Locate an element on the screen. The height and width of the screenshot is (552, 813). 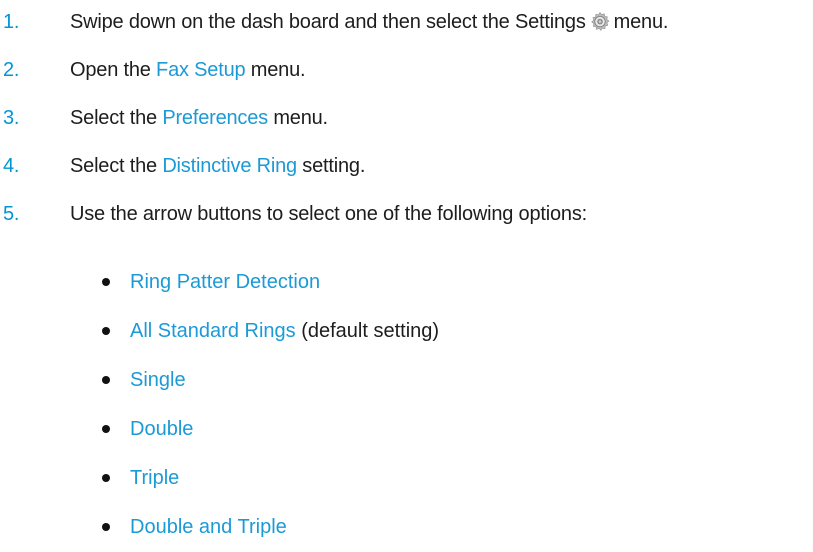
step-number: 4. is located at coordinates (11, 165).